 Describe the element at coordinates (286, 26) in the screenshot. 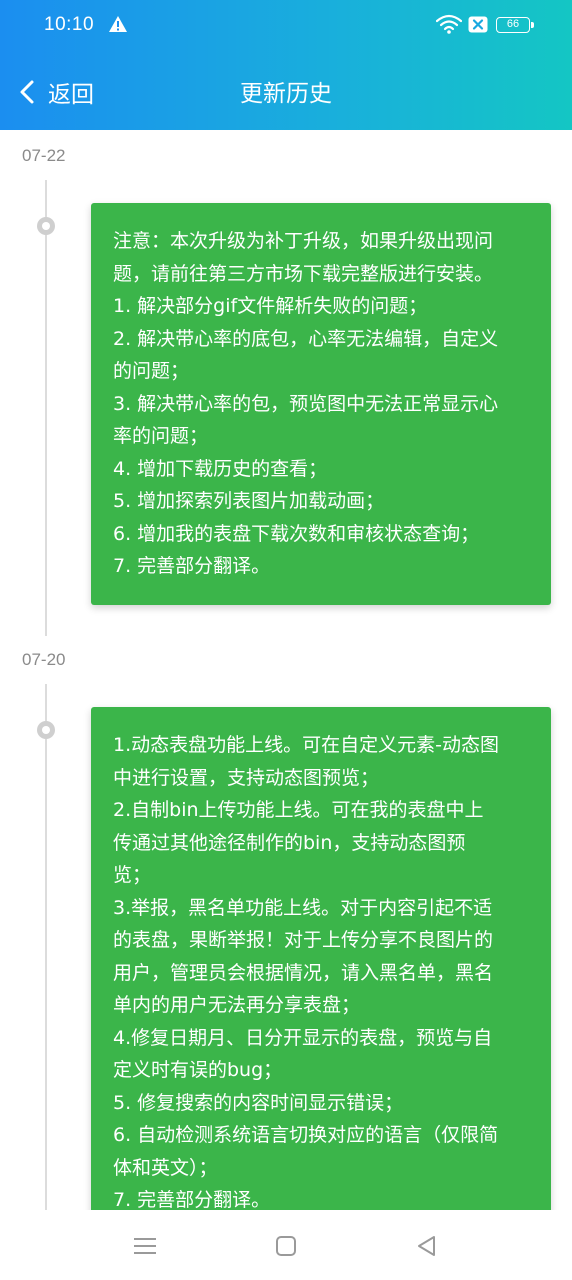

I see `status-bar: 10:10 66` at that location.